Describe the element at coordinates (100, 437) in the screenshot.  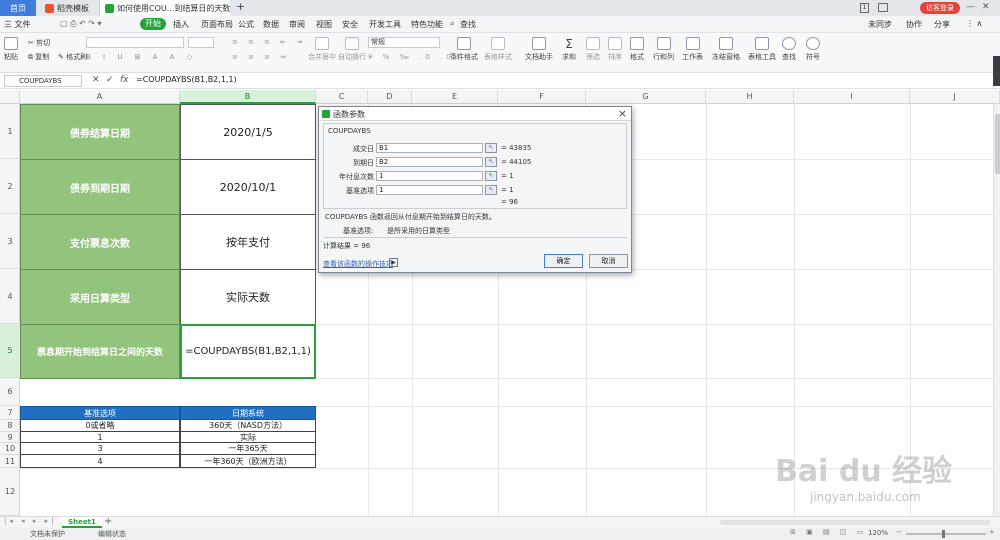
I see `table-cell: 1` at that location.